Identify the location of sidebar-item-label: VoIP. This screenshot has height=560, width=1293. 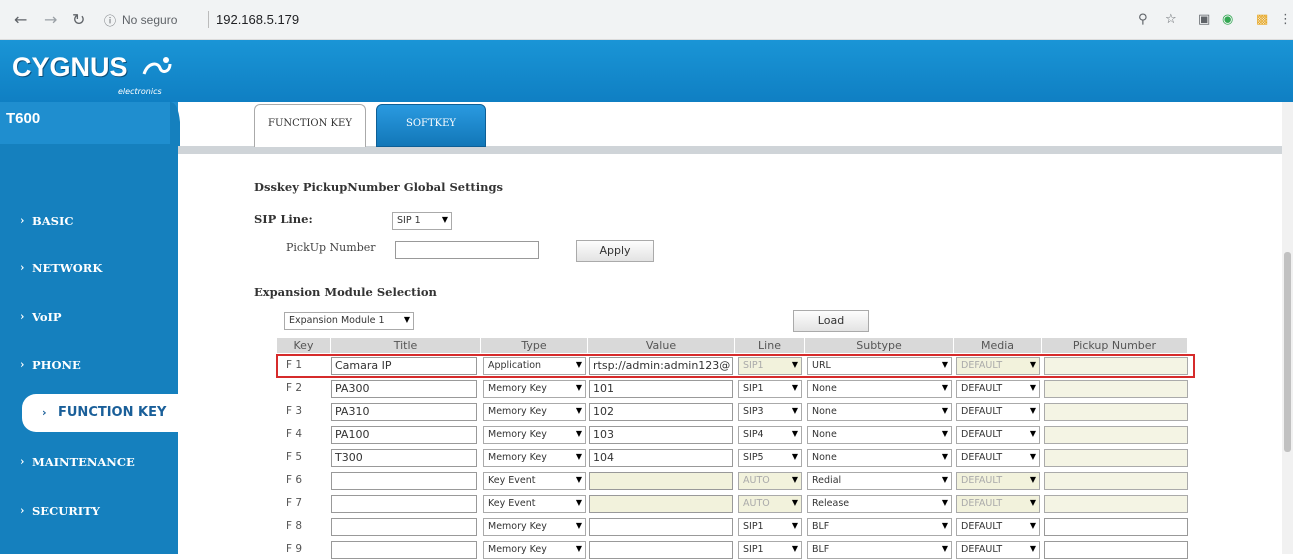
(47, 317).